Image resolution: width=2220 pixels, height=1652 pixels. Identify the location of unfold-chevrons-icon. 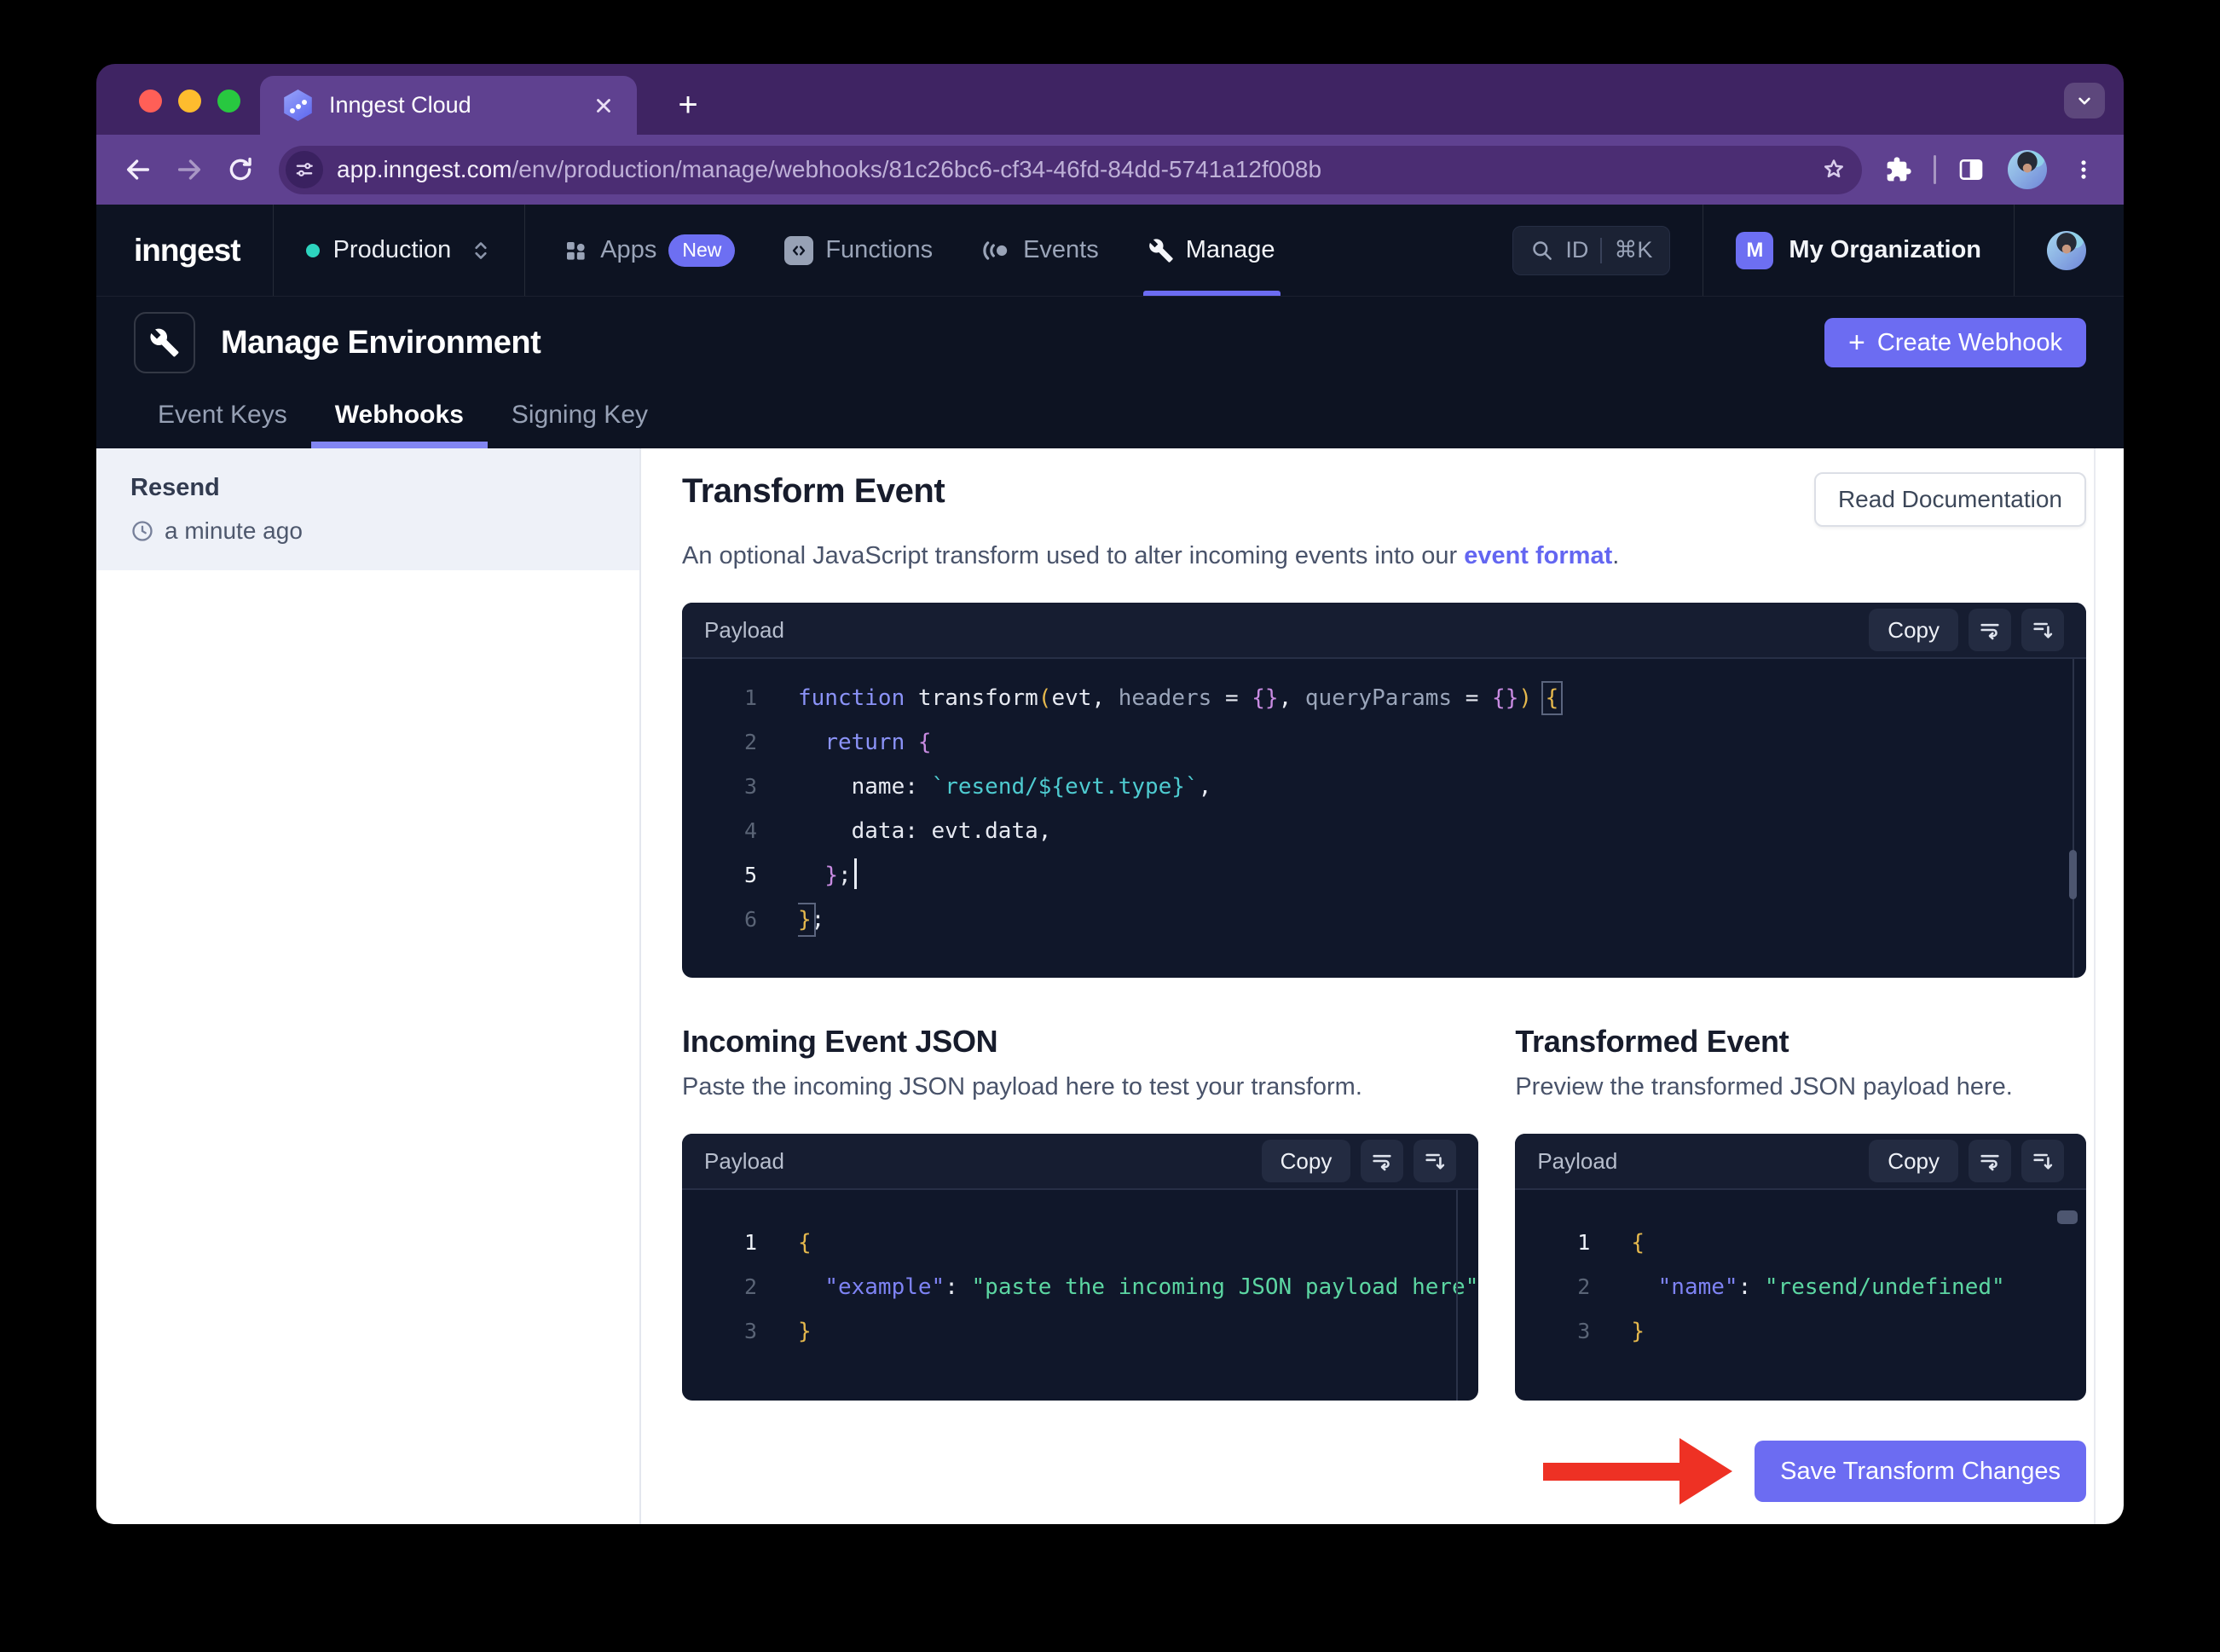
(481, 250).